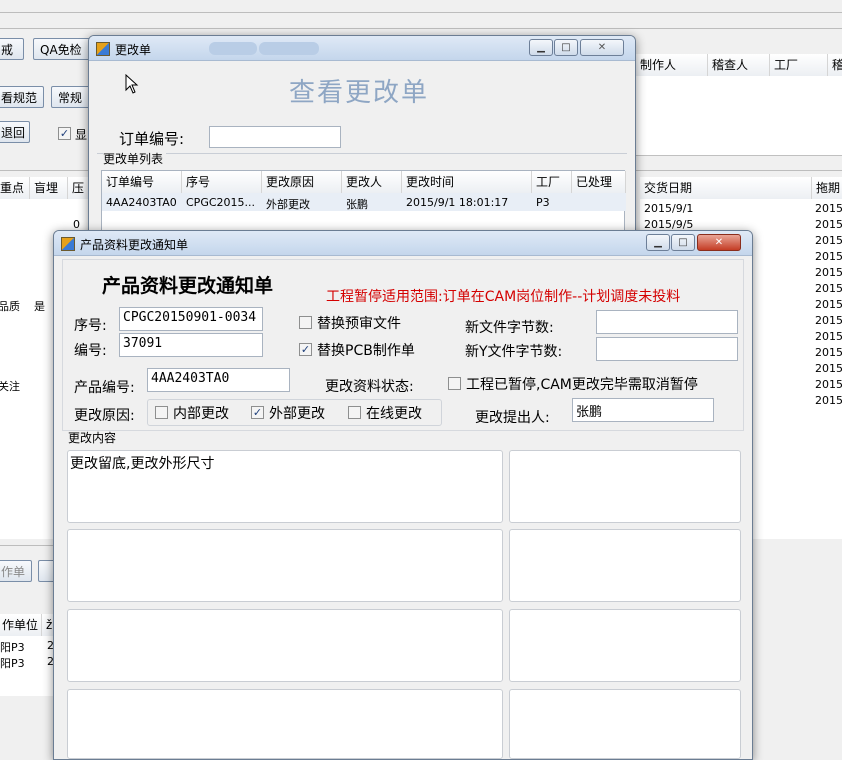 This screenshot has height=760, width=842. What do you see at coordinates (643, 410) in the screenshot?
I see `proposer-field: 张鹏` at bounding box center [643, 410].